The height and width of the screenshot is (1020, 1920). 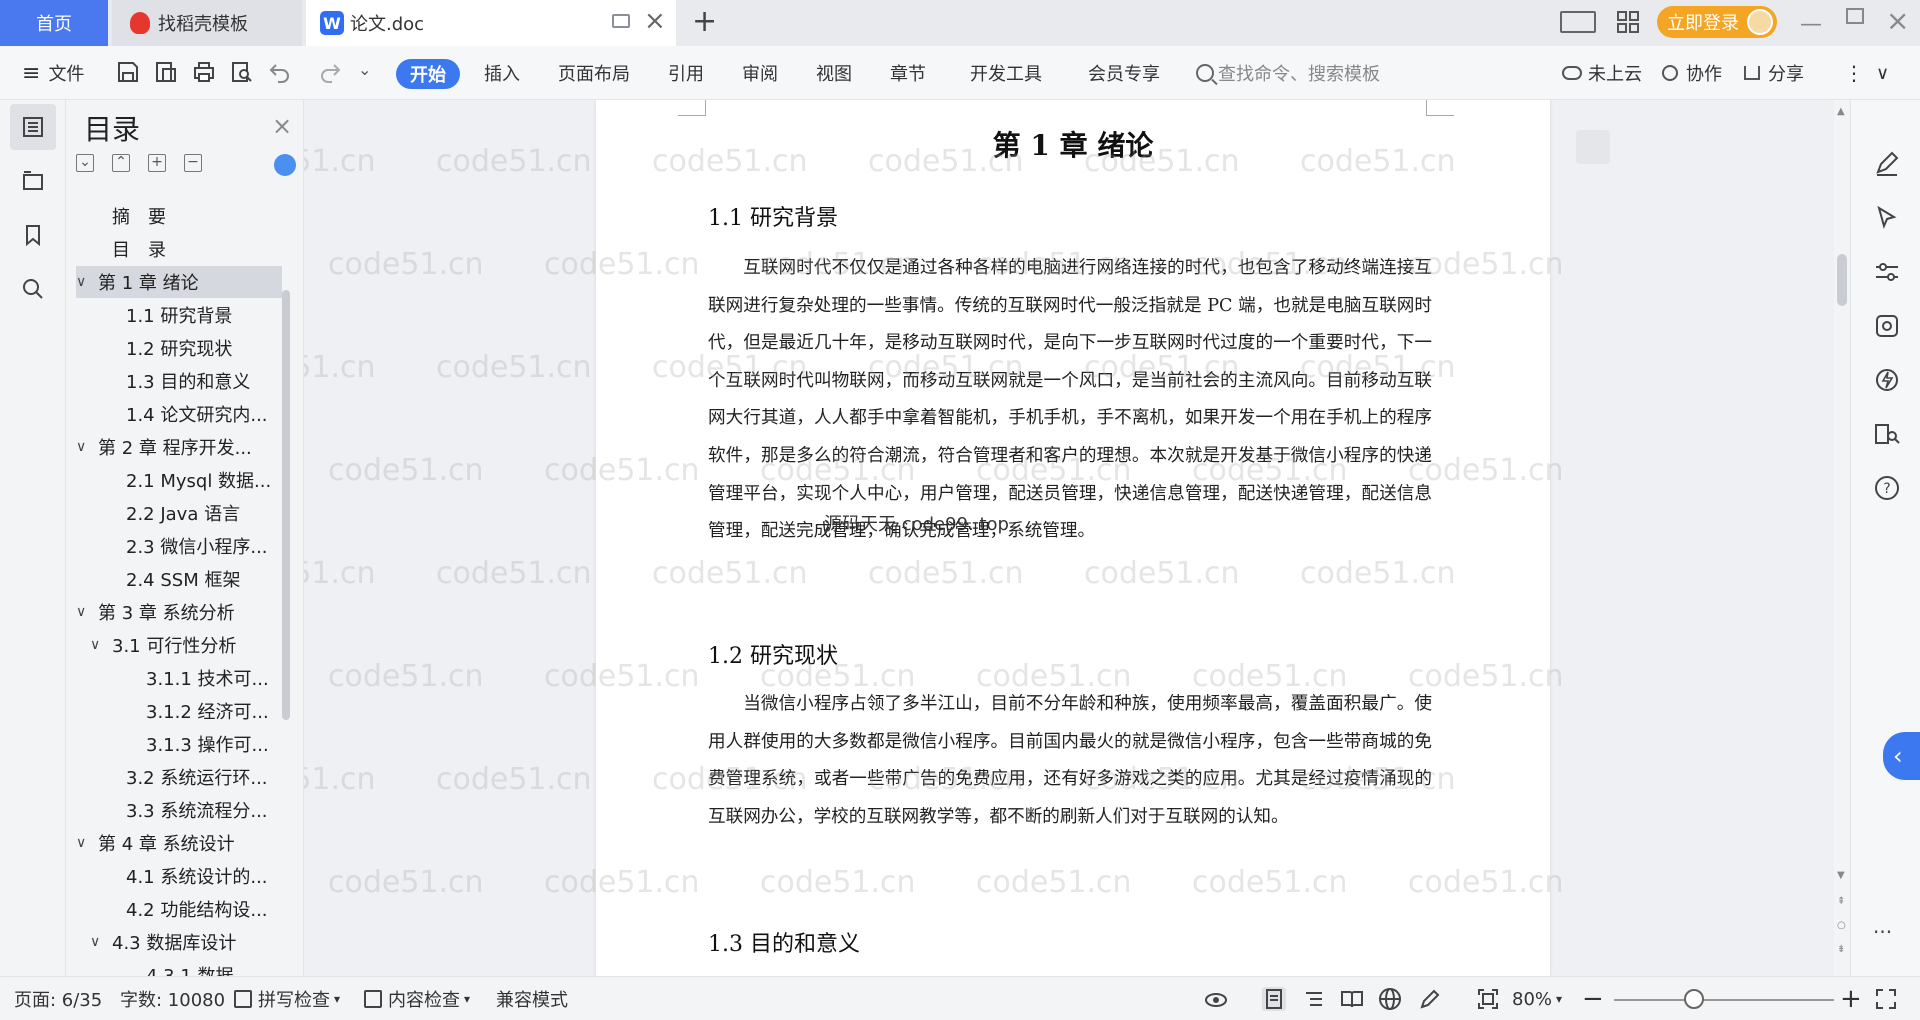 What do you see at coordinates (280, 72) in the screenshot?
I see `undo-icon` at bounding box center [280, 72].